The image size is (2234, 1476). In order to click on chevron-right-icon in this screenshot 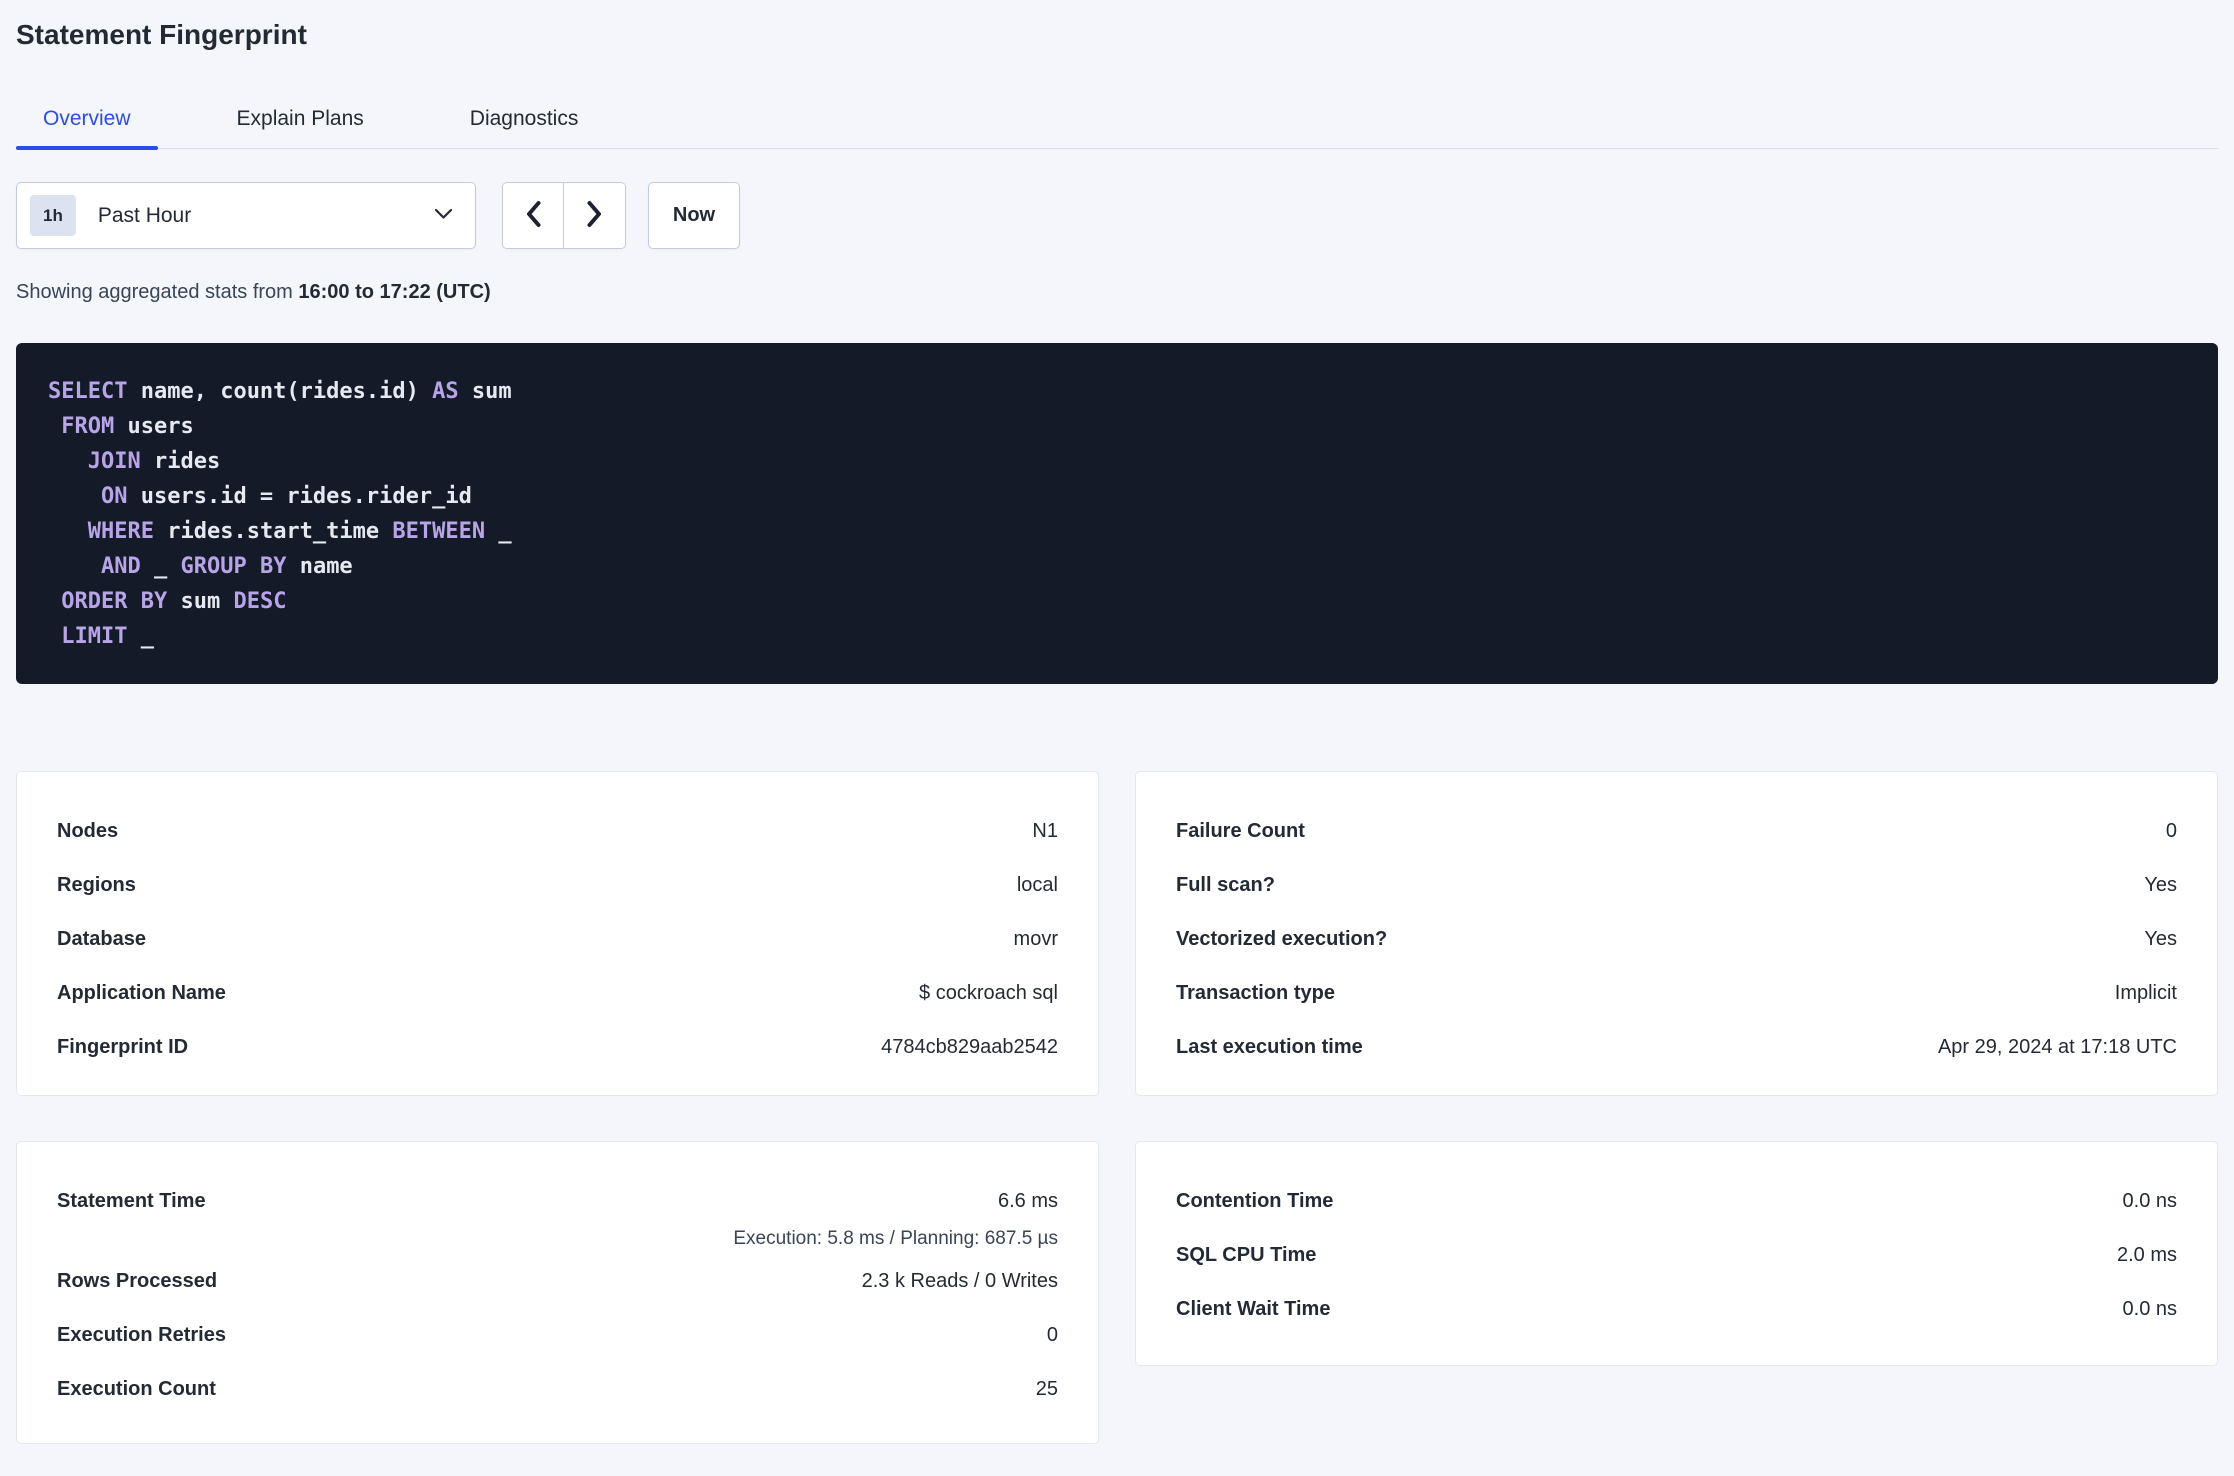, I will do `click(594, 215)`.